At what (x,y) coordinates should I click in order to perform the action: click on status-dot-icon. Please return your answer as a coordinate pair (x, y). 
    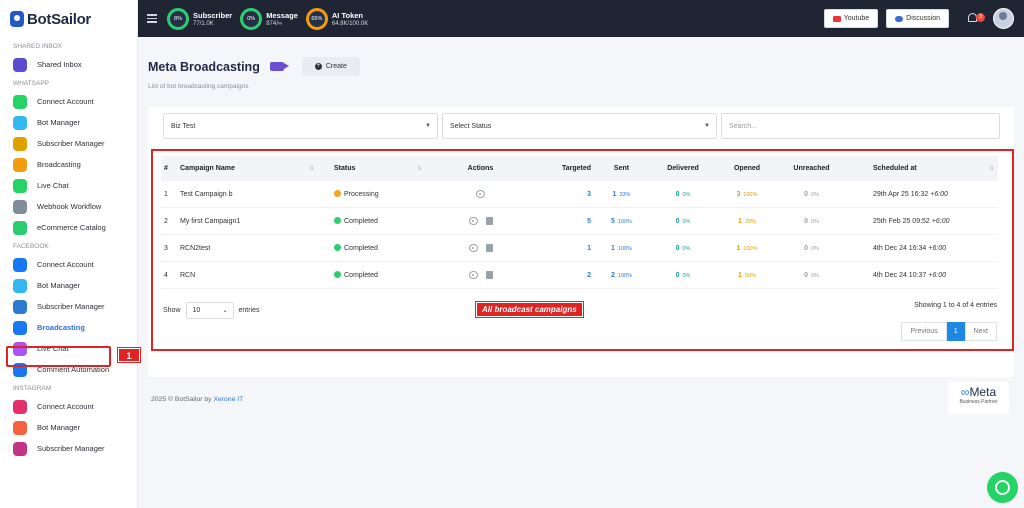
    Looking at the image, I should click on (337, 193).